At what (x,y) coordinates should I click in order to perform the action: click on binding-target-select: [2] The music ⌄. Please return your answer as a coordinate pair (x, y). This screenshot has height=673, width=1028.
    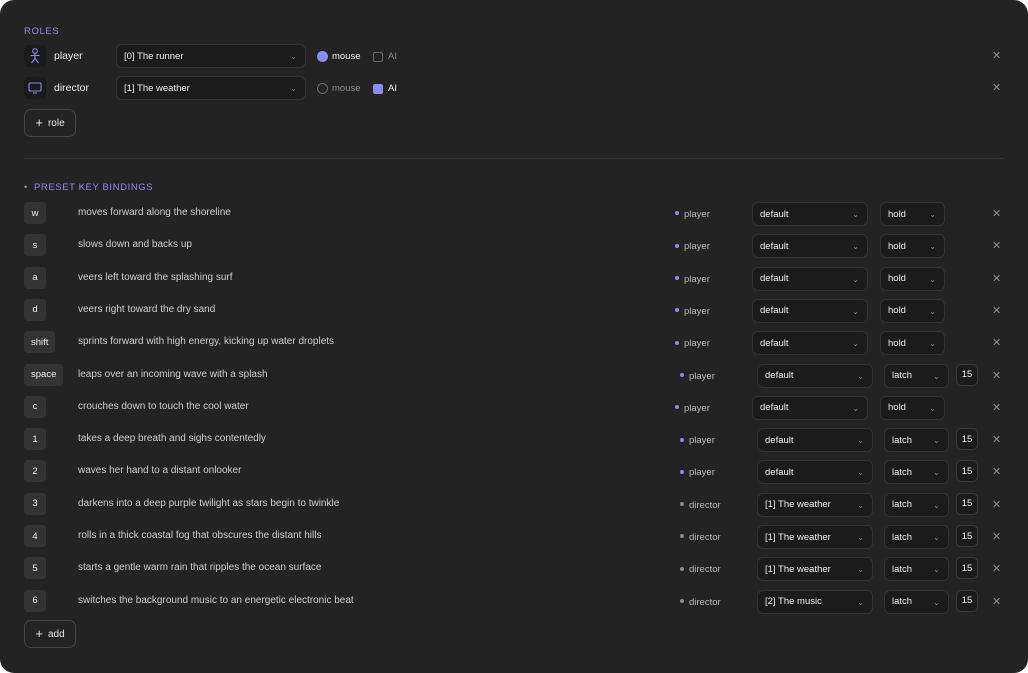
    Looking at the image, I should click on (815, 601).